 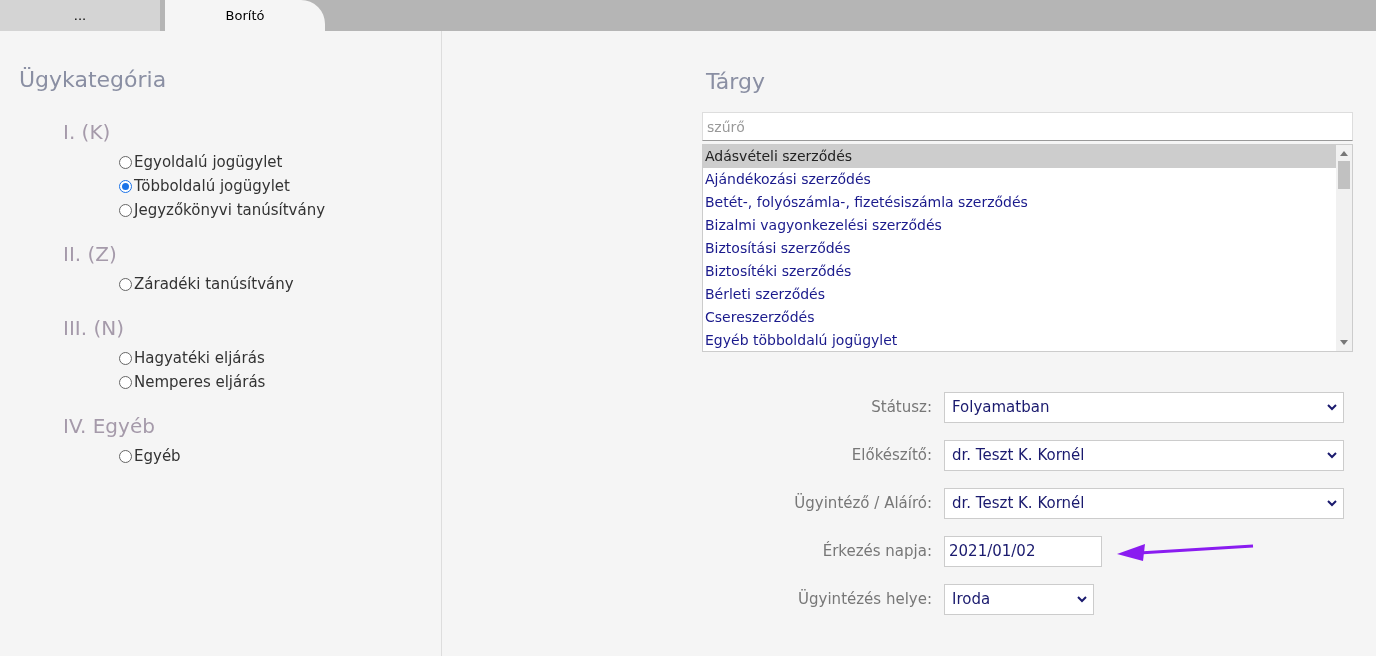 I want to click on field-label: Érkezés napja:, so click(x=876, y=551).